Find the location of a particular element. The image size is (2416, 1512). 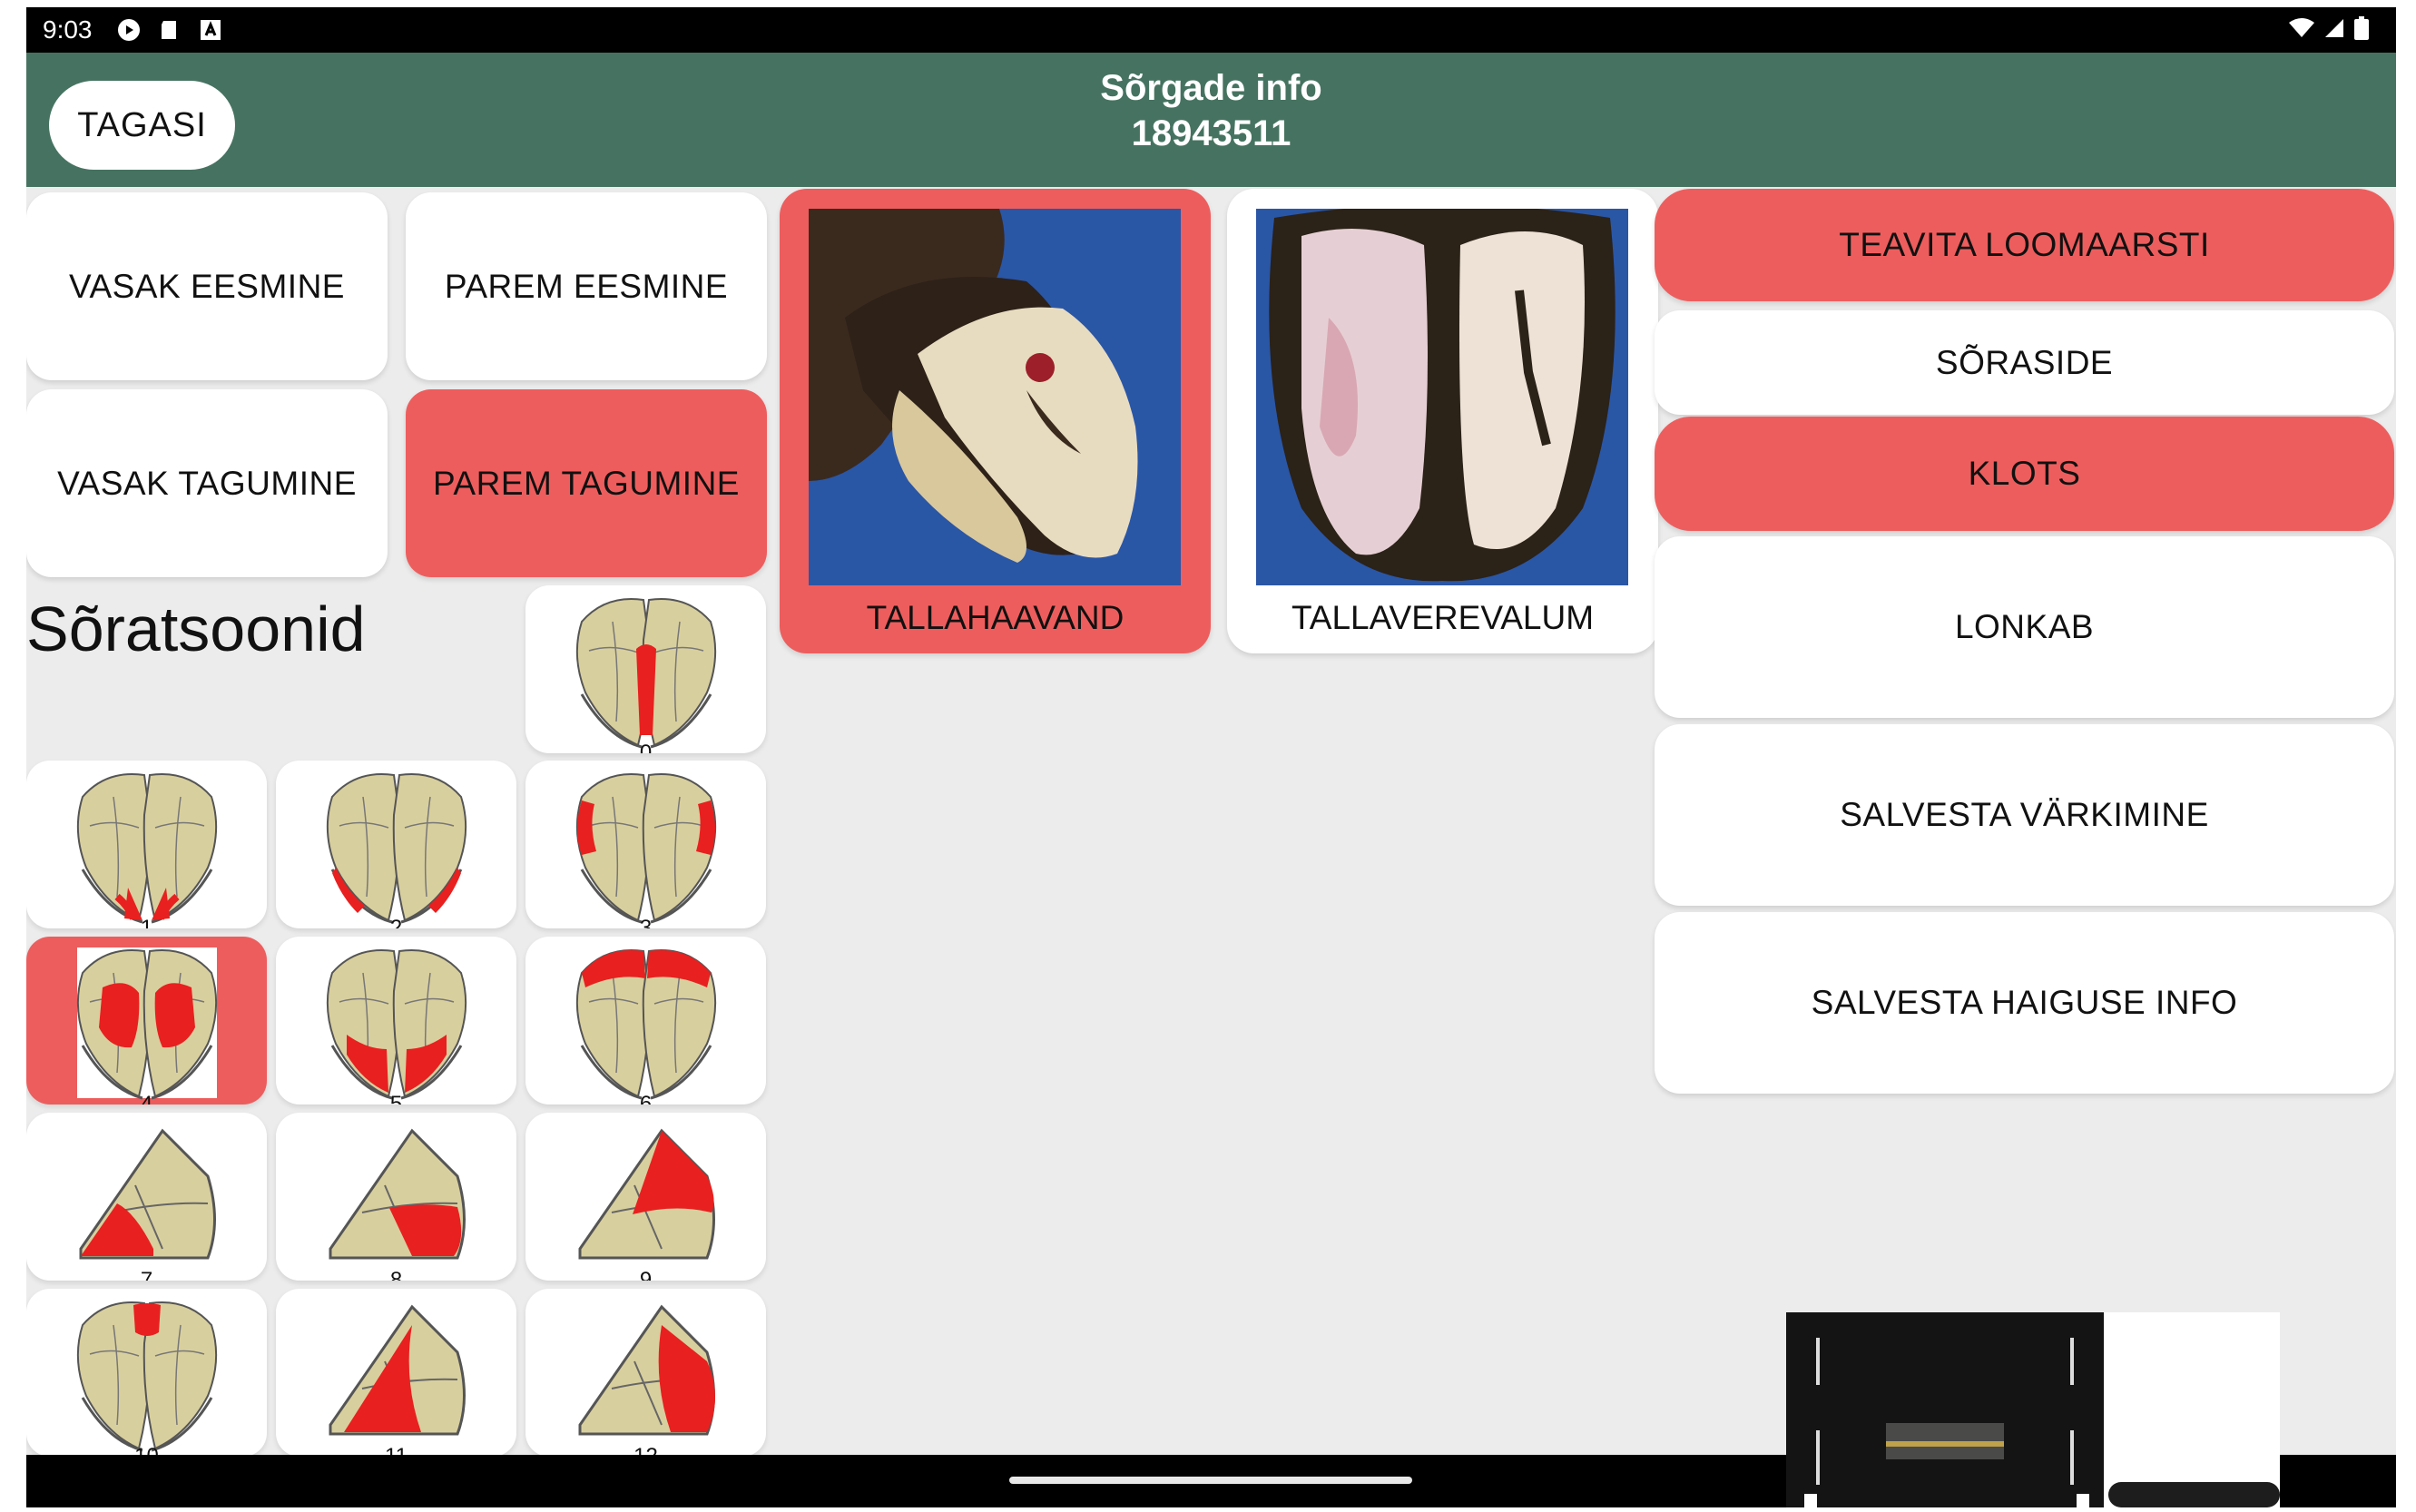

device-photo is located at coordinates (1945, 1409).